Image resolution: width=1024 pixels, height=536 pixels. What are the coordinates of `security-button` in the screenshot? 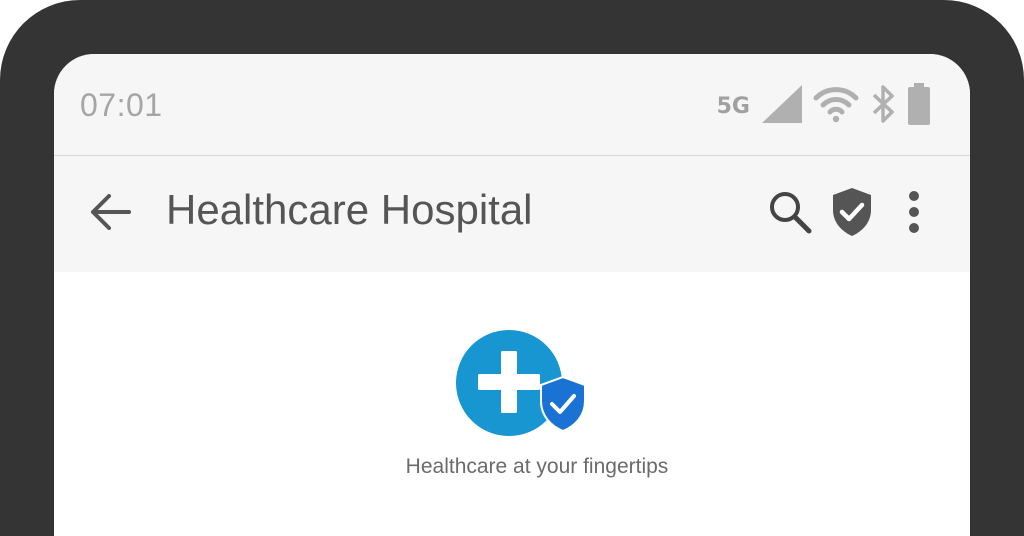 It's located at (852, 214).